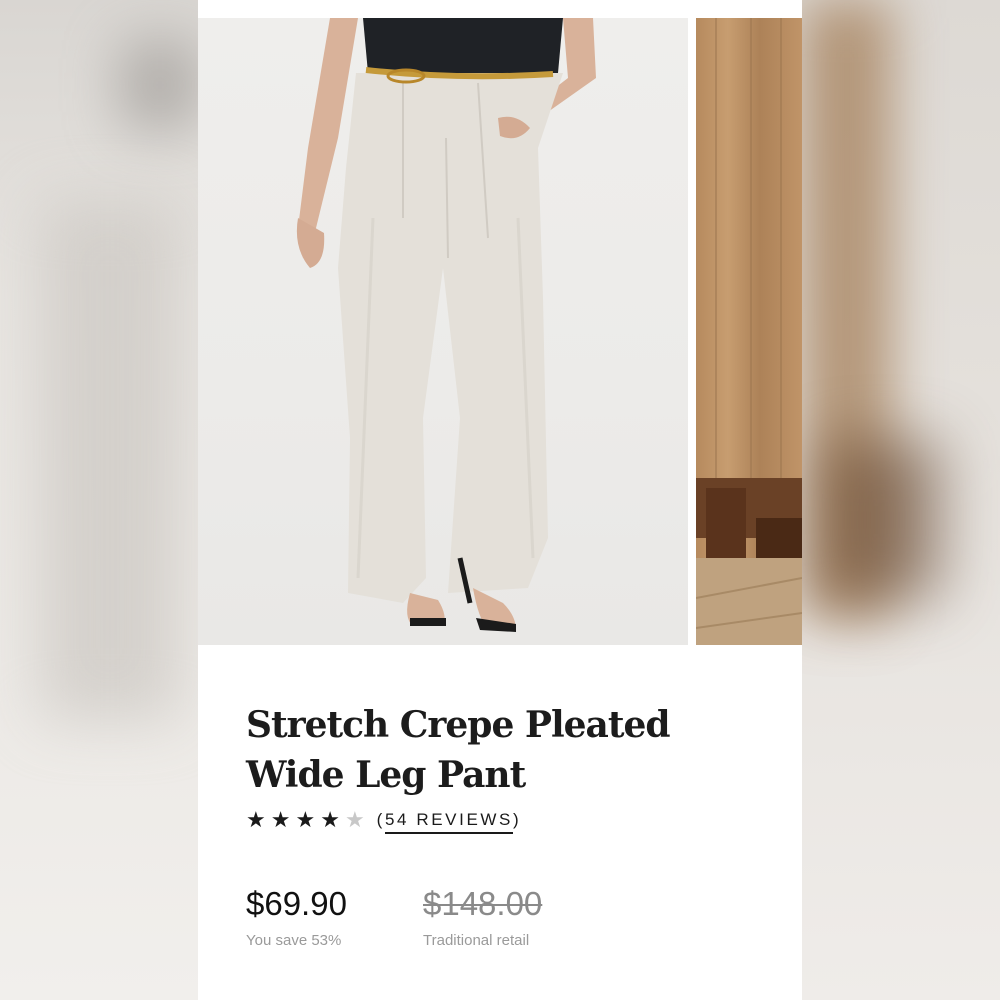 This screenshot has width=1000, height=1000. I want to click on retail-label: Traditional retail, so click(476, 940).